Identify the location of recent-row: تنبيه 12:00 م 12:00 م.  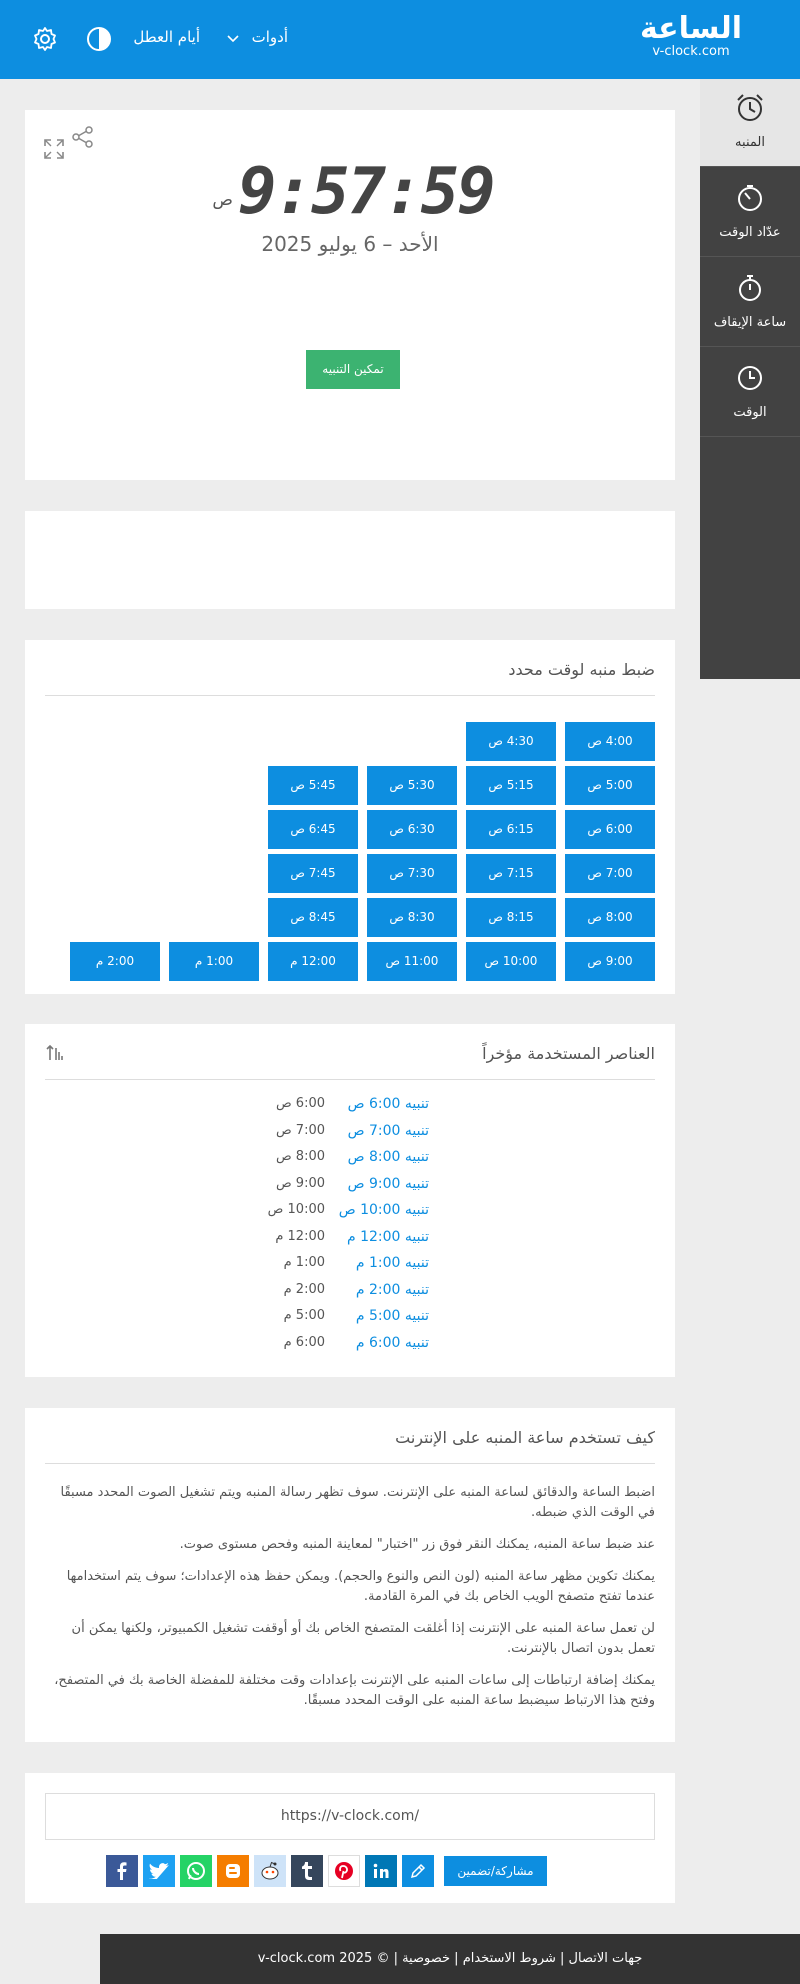
(350, 1242).